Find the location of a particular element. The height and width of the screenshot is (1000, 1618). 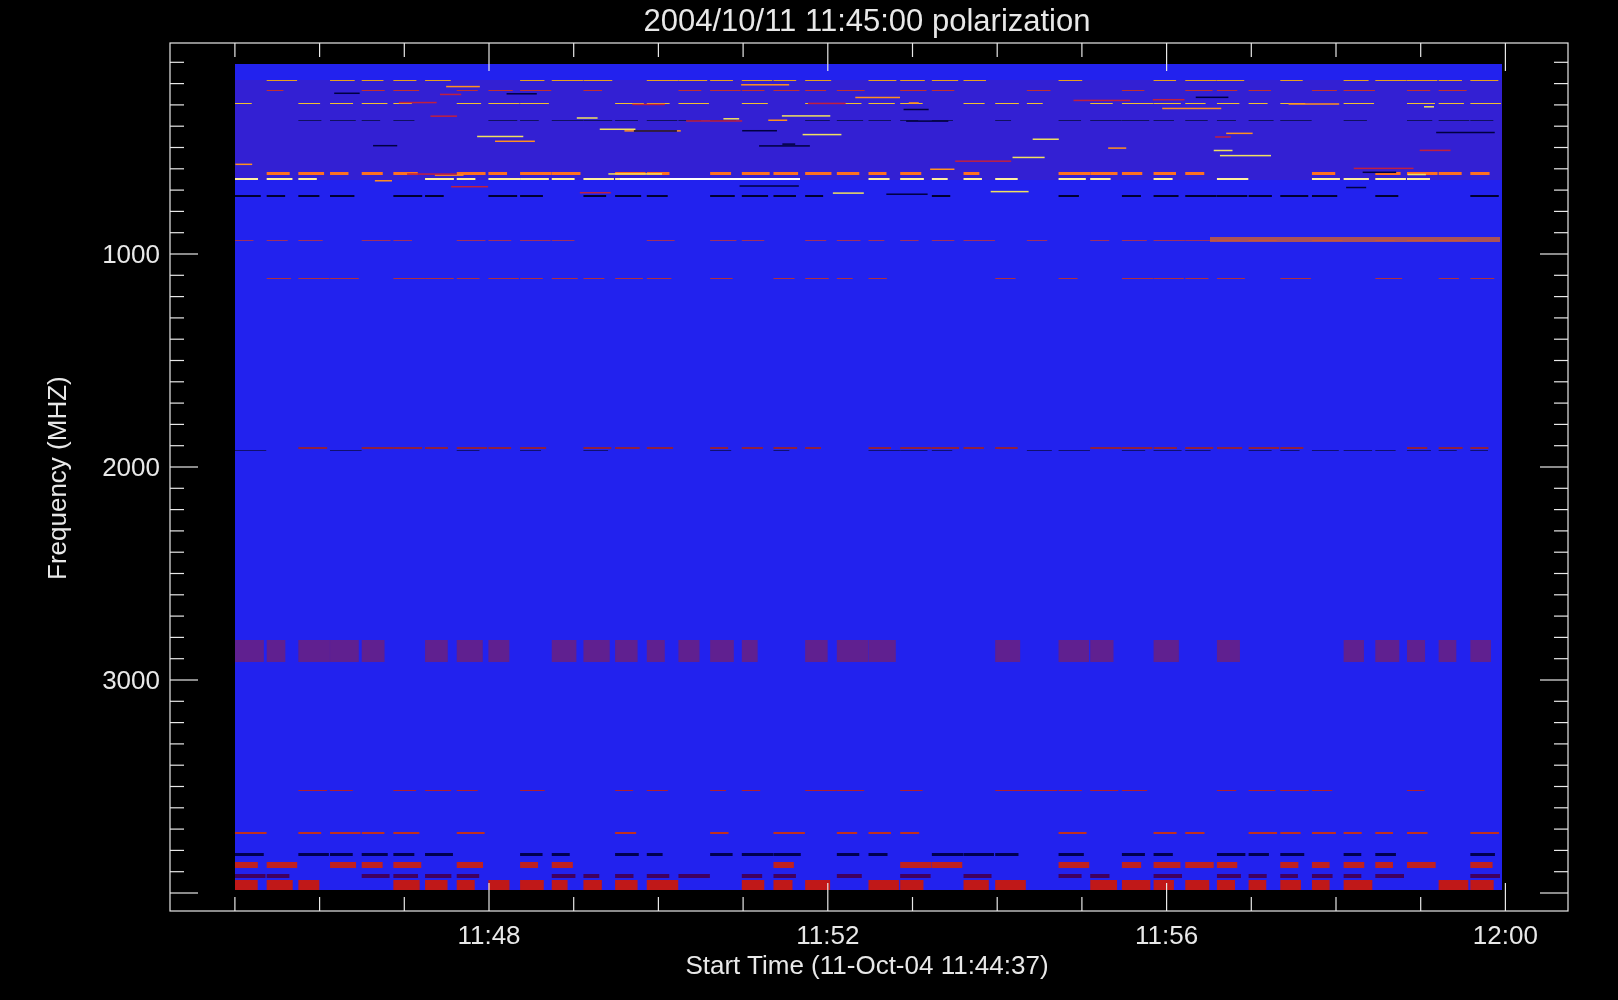

axis-title: Frequency (MHZ) is located at coordinates (57, 480).